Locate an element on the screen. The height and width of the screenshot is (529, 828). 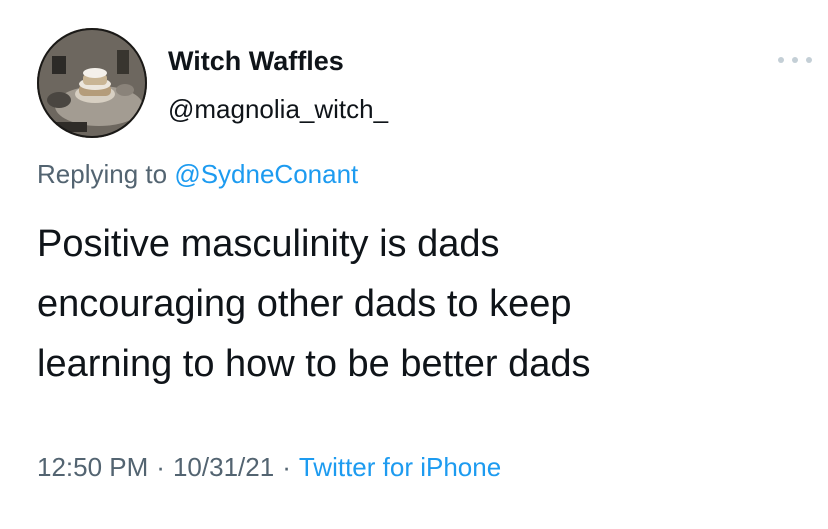
avatar is located at coordinates (92, 83).